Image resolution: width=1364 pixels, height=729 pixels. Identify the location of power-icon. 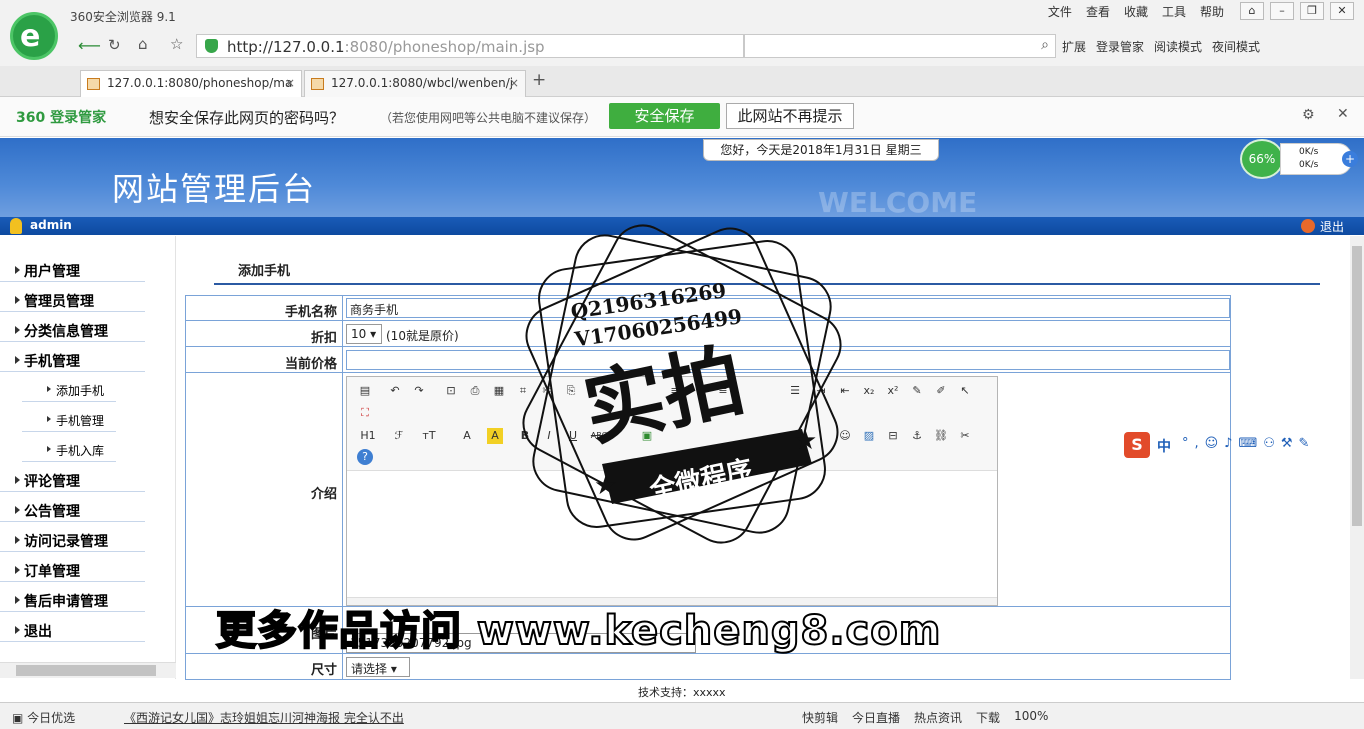
(1308, 226).